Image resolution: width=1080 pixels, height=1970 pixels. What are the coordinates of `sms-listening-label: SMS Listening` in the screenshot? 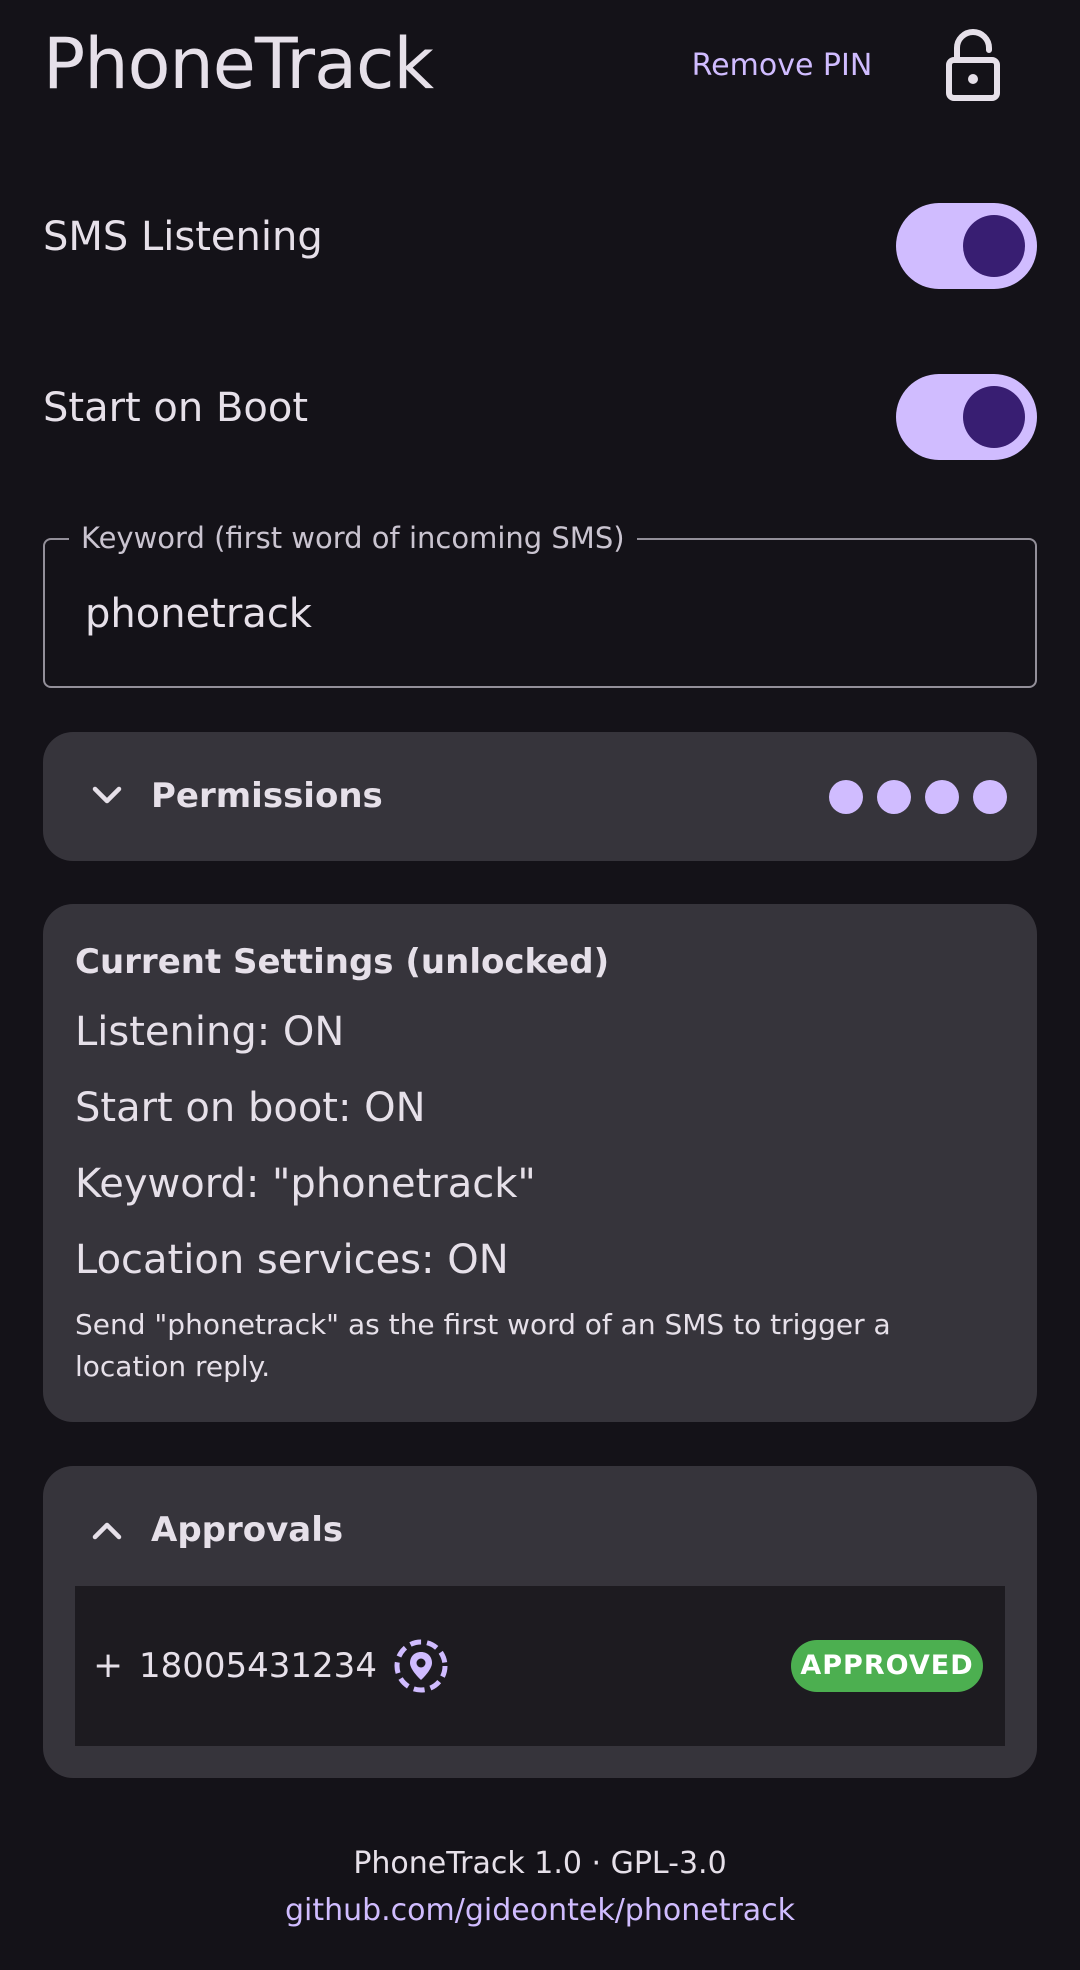 It's located at (183, 237).